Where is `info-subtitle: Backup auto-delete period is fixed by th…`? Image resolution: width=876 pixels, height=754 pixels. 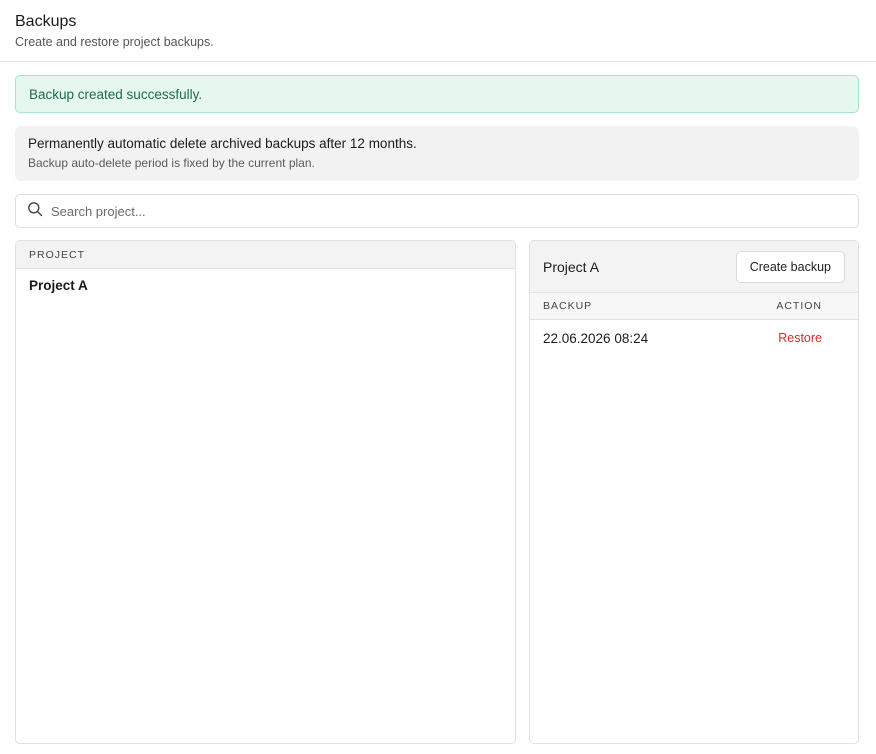 info-subtitle: Backup auto-delete period is fixed by th… is located at coordinates (171, 163).